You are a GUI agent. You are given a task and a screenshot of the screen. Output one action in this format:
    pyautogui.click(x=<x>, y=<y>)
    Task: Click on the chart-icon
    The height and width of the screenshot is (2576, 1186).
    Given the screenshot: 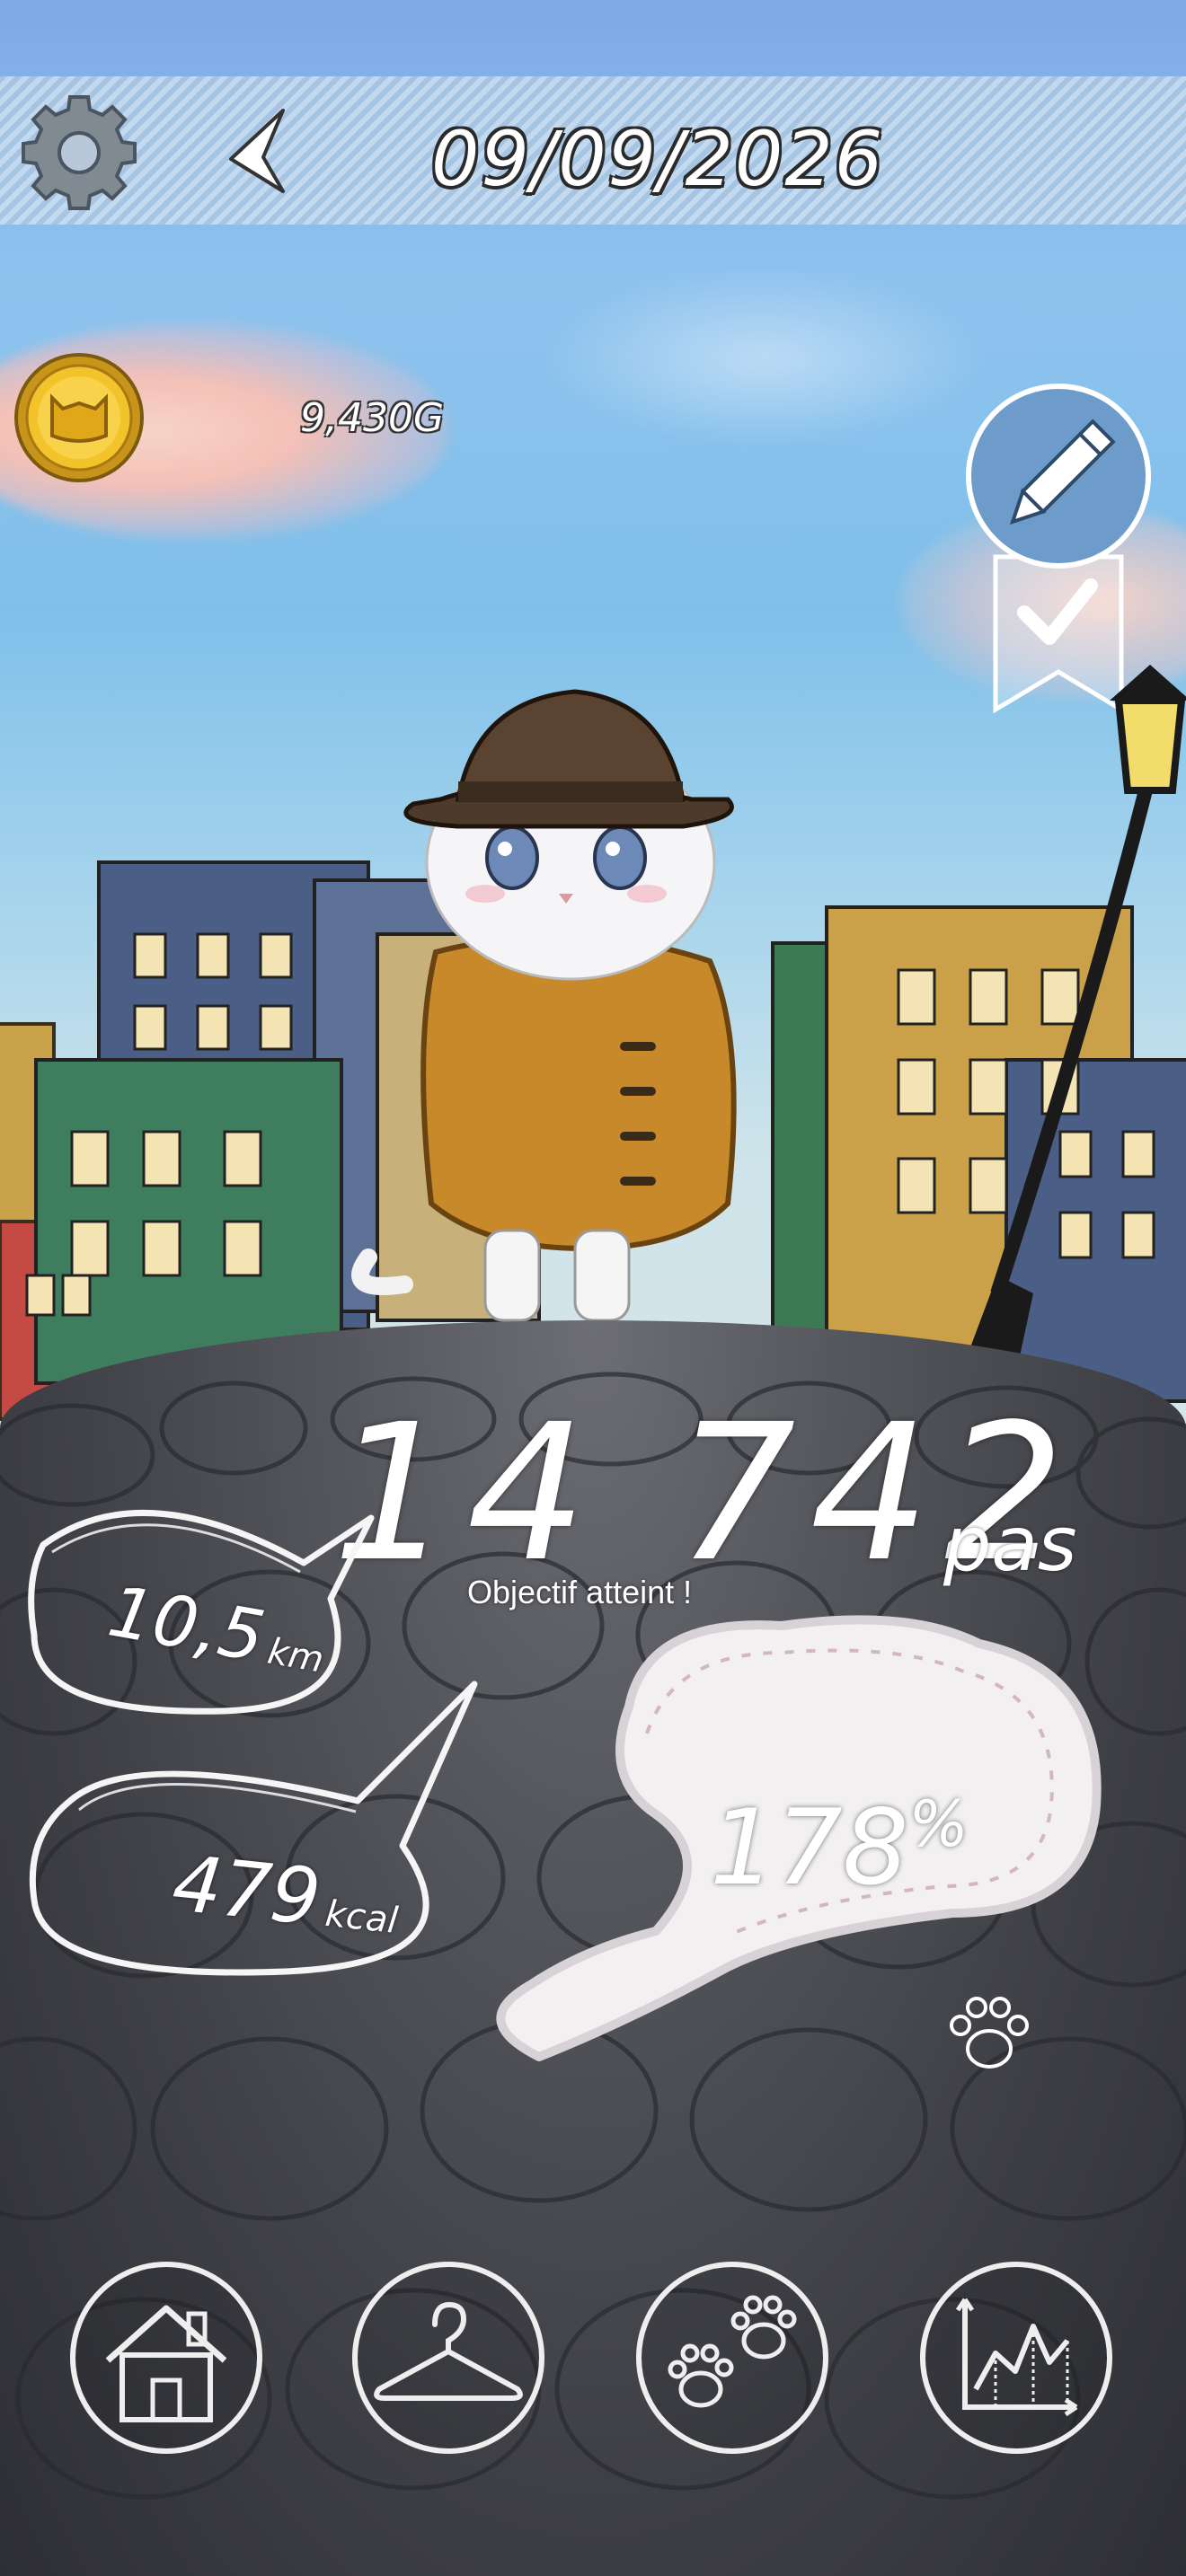 What is the action you would take?
    pyautogui.click(x=1016, y=2358)
    